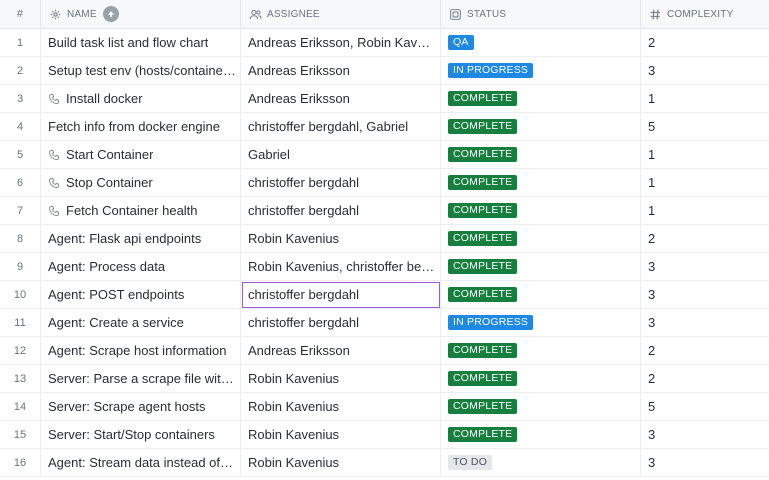  What do you see at coordinates (341, 154) in the screenshot?
I see `assignee-cell: Gabriel` at bounding box center [341, 154].